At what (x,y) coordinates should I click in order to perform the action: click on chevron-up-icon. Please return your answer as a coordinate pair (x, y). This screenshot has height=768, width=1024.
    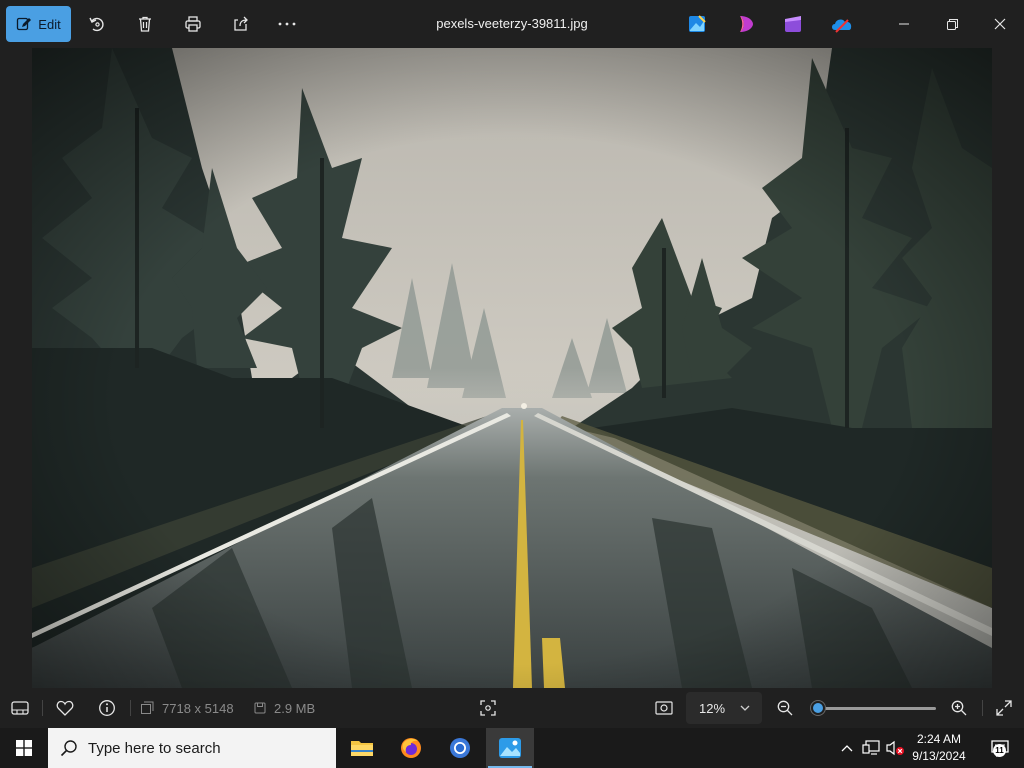
    Looking at the image, I should click on (847, 748).